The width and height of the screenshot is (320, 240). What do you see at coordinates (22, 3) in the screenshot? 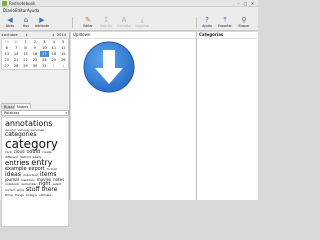
I see `window-title: Rednotebook` at bounding box center [22, 3].